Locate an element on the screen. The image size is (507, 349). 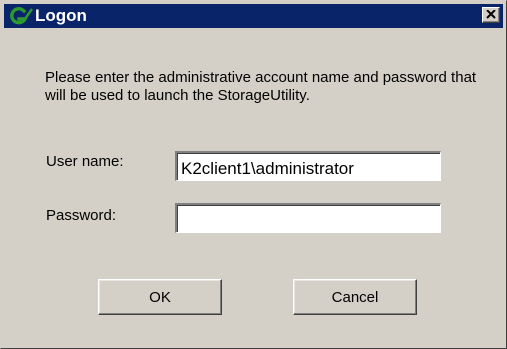
username-label: User name: is located at coordinates (85, 161).